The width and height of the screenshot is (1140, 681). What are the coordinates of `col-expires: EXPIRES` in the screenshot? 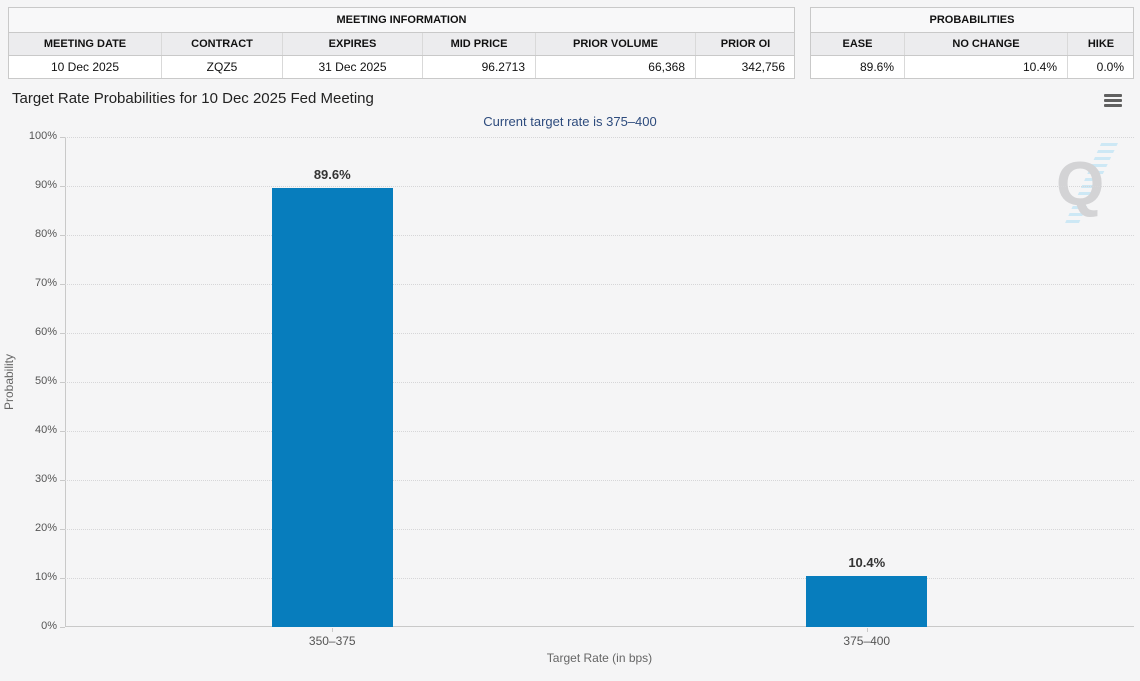 It's located at (352, 44).